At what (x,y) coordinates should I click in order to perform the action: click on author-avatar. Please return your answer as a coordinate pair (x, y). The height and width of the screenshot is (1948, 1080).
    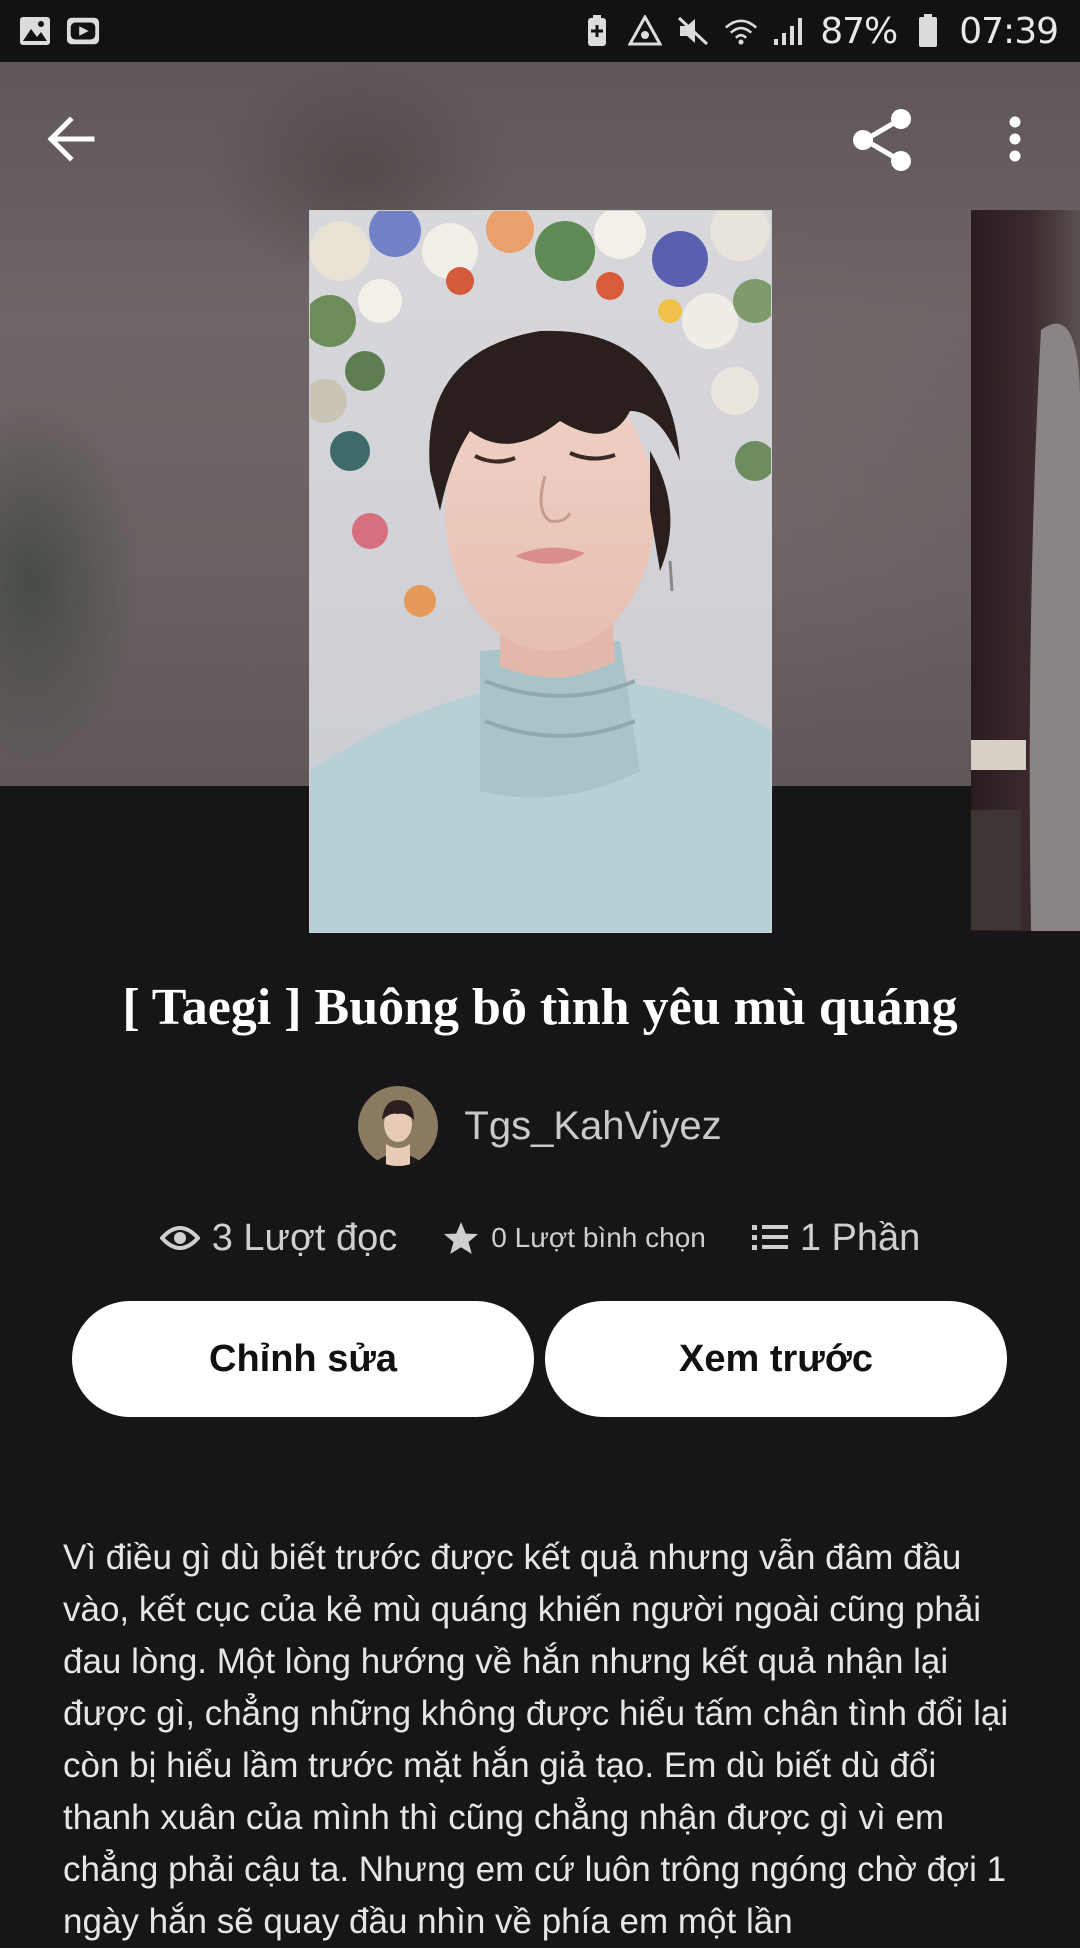
    Looking at the image, I should click on (398, 1126).